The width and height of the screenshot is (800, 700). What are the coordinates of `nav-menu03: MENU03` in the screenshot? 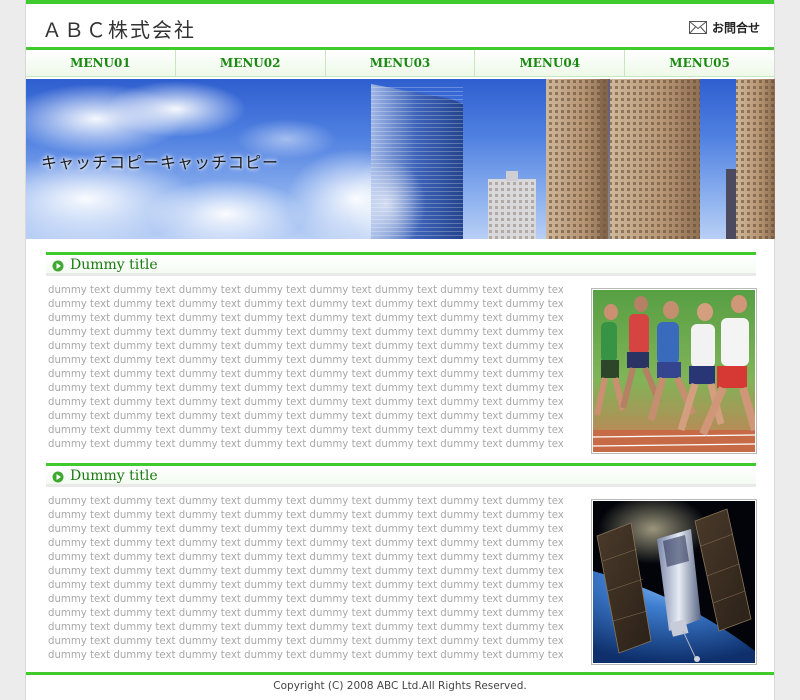 It's located at (400, 63).